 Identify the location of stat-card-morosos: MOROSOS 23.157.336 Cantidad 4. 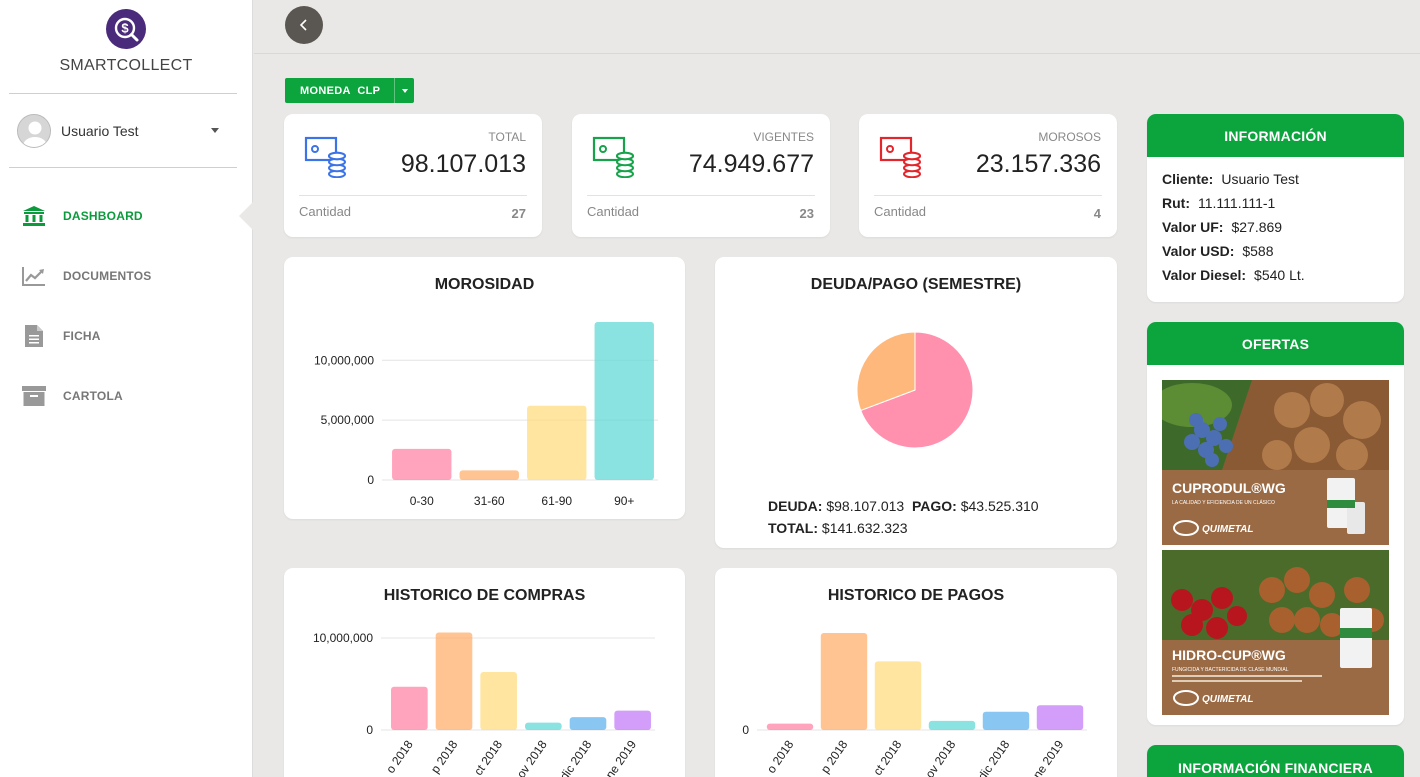
(988, 175).